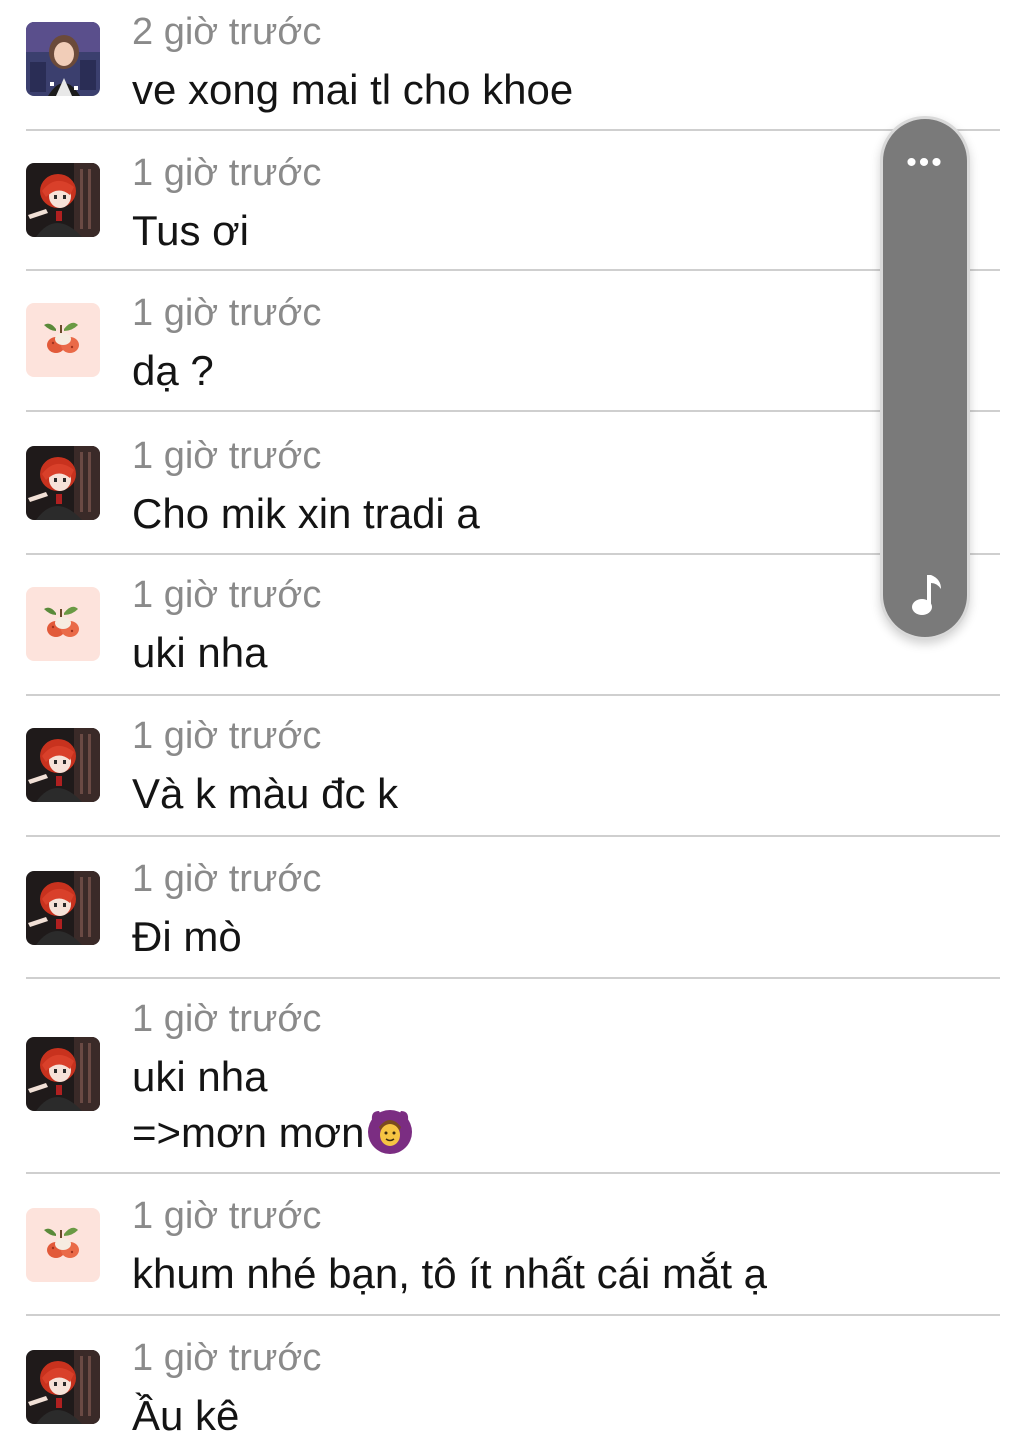 The width and height of the screenshot is (1024, 1451). Describe the element at coordinates (513, 483) in the screenshot. I see `comment-item: 1 giờ trước Cho mik xin tradi a` at that location.